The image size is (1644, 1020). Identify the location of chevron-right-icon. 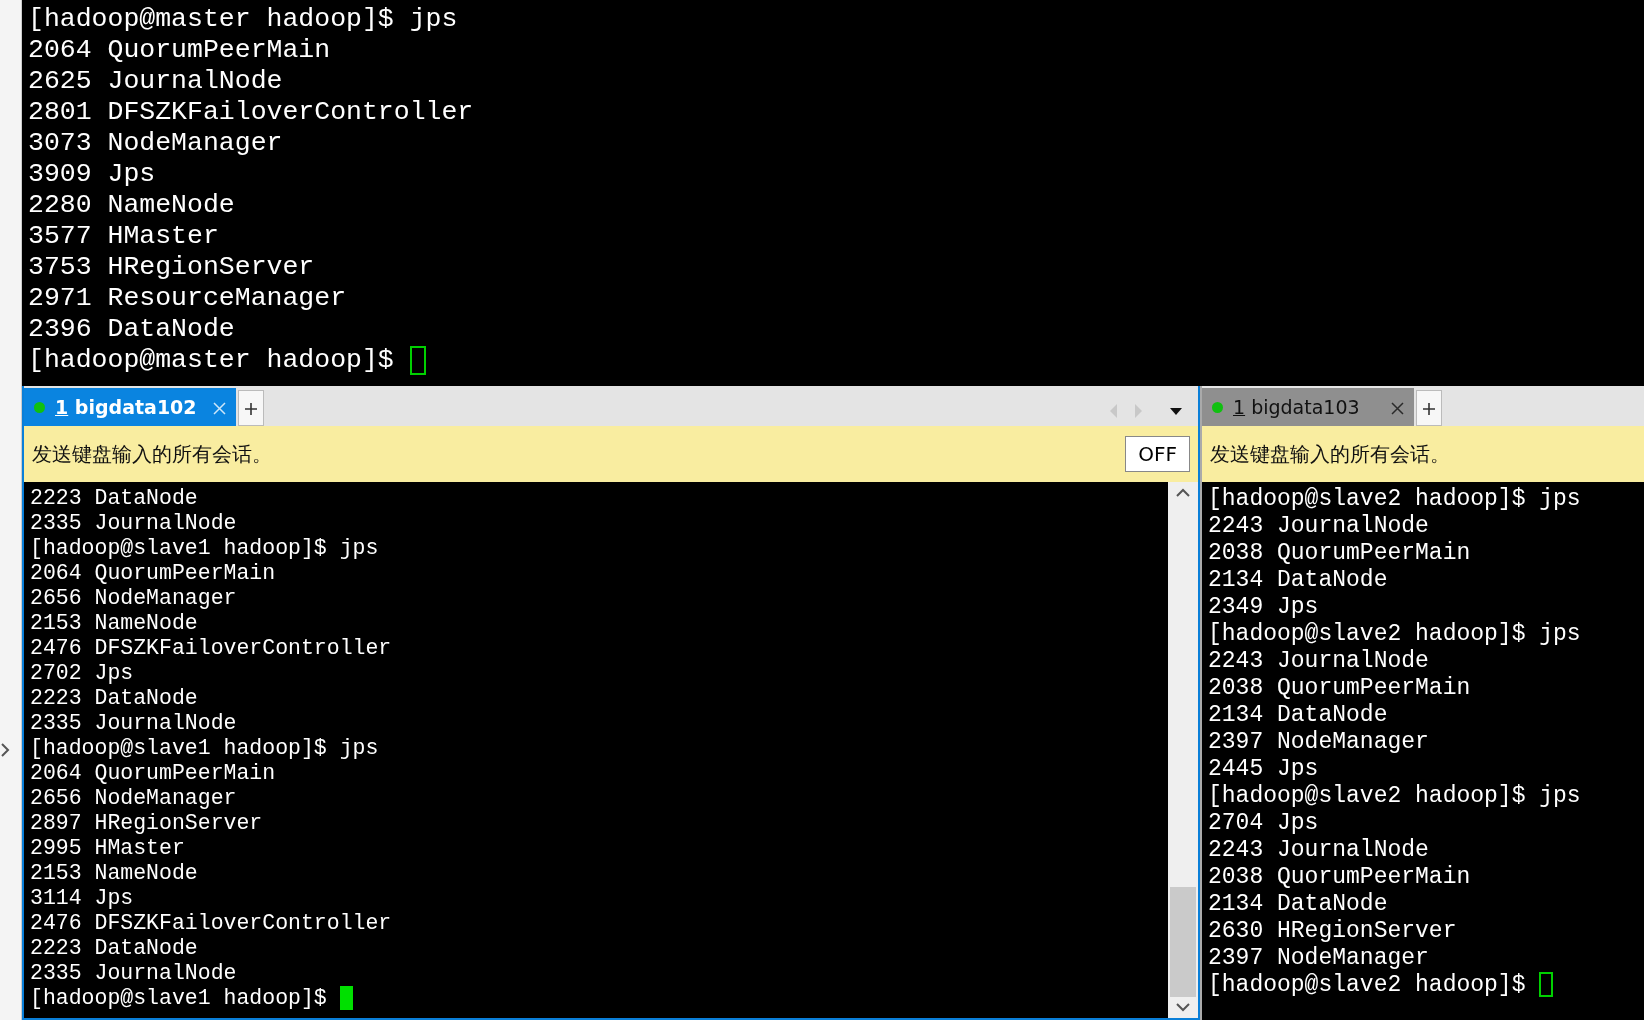
(5, 750).